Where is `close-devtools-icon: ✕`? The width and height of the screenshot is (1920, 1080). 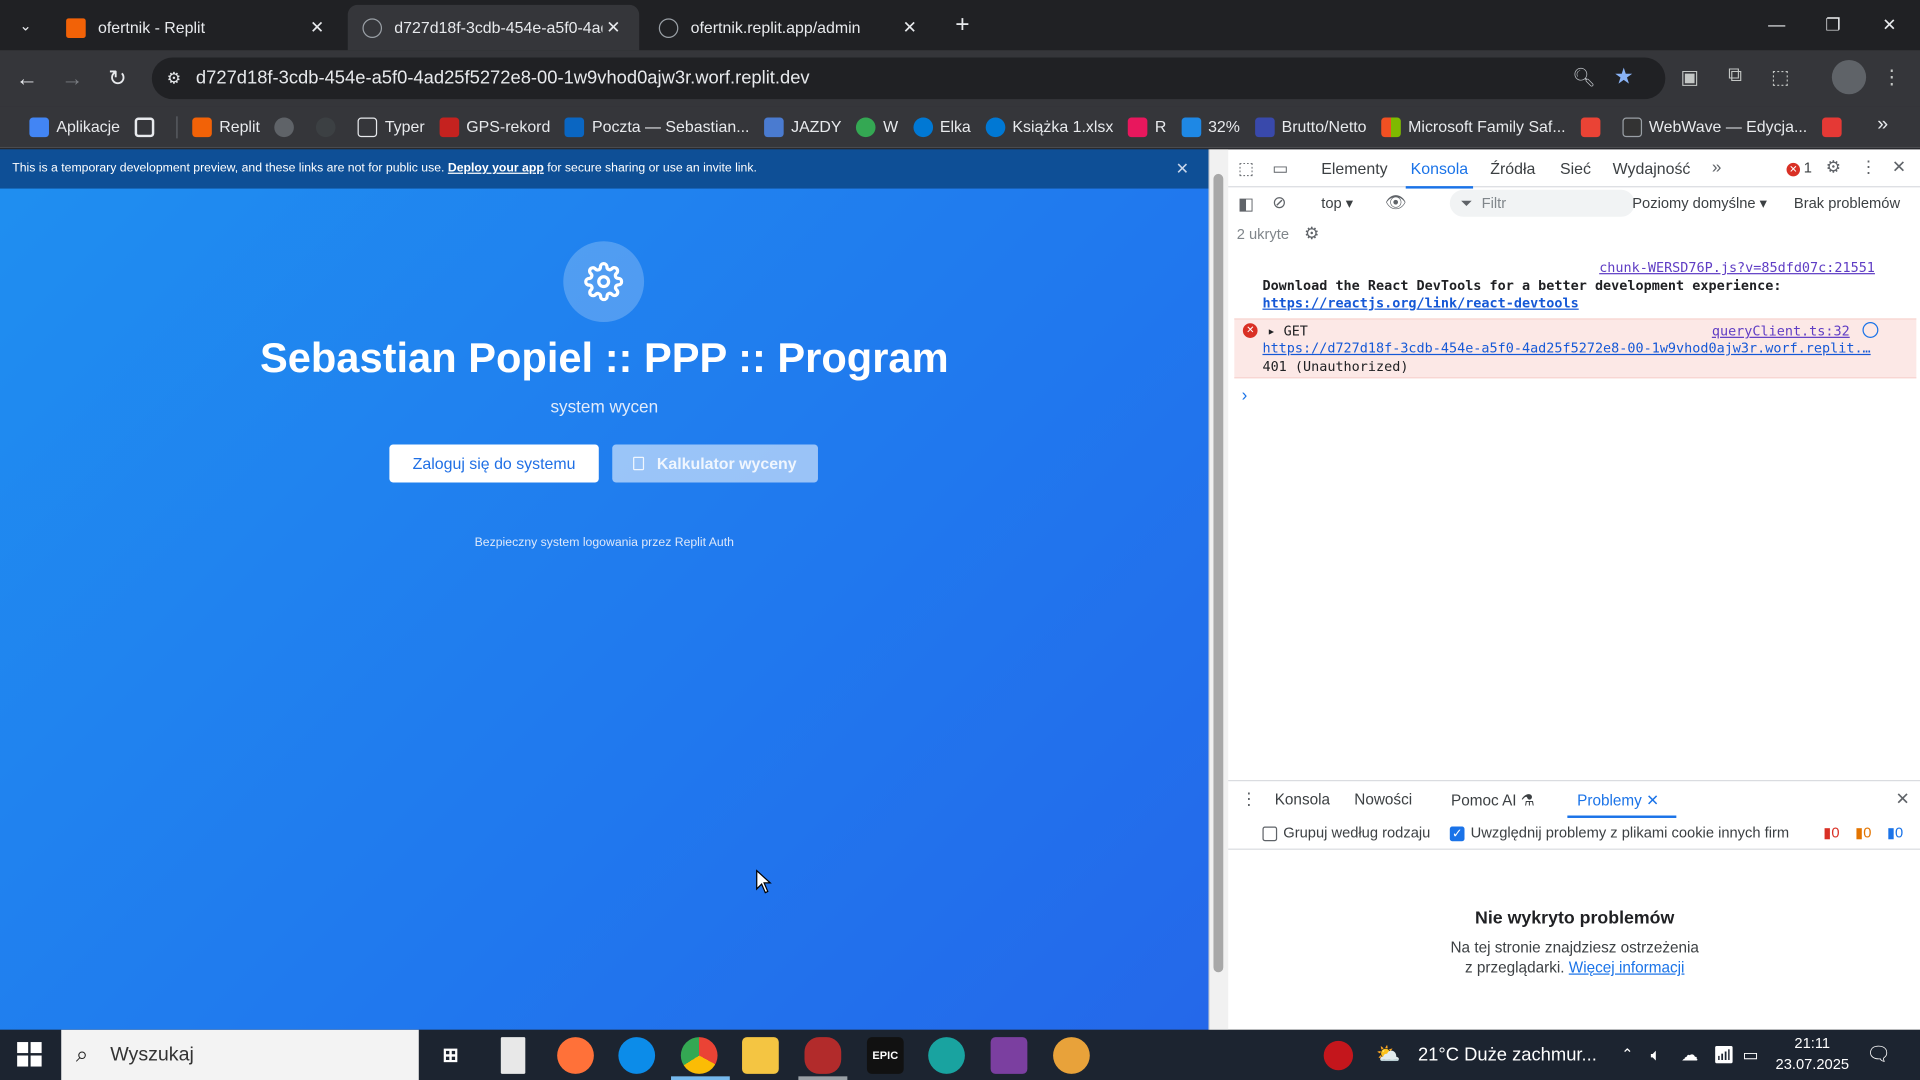
close-devtools-icon: ✕ is located at coordinates (1899, 167).